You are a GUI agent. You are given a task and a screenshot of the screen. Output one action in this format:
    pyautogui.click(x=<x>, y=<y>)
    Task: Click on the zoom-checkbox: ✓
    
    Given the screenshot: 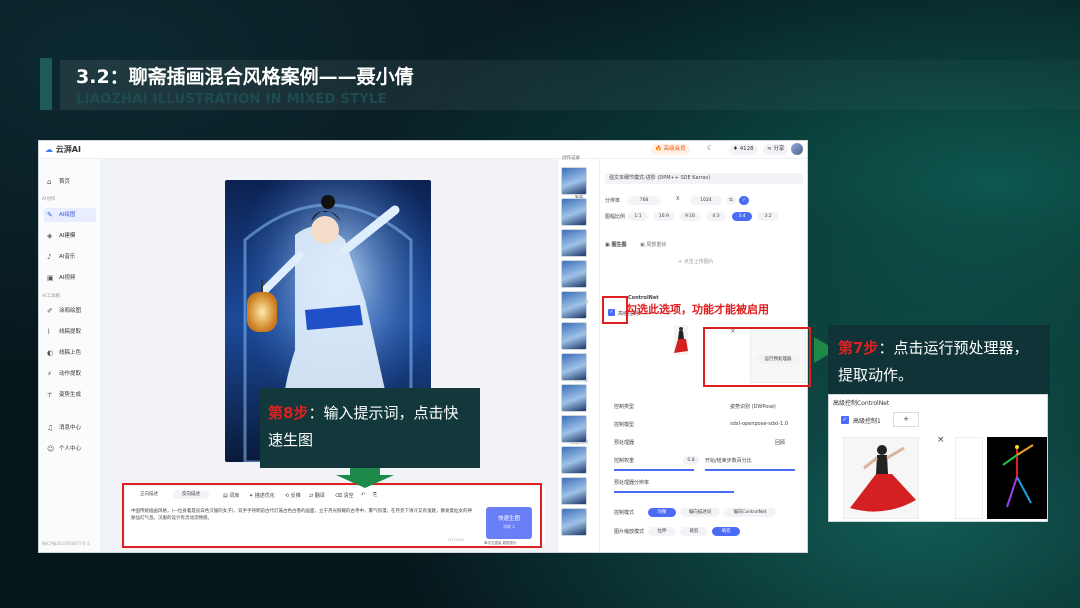 What is the action you would take?
    pyautogui.click(x=845, y=420)
    